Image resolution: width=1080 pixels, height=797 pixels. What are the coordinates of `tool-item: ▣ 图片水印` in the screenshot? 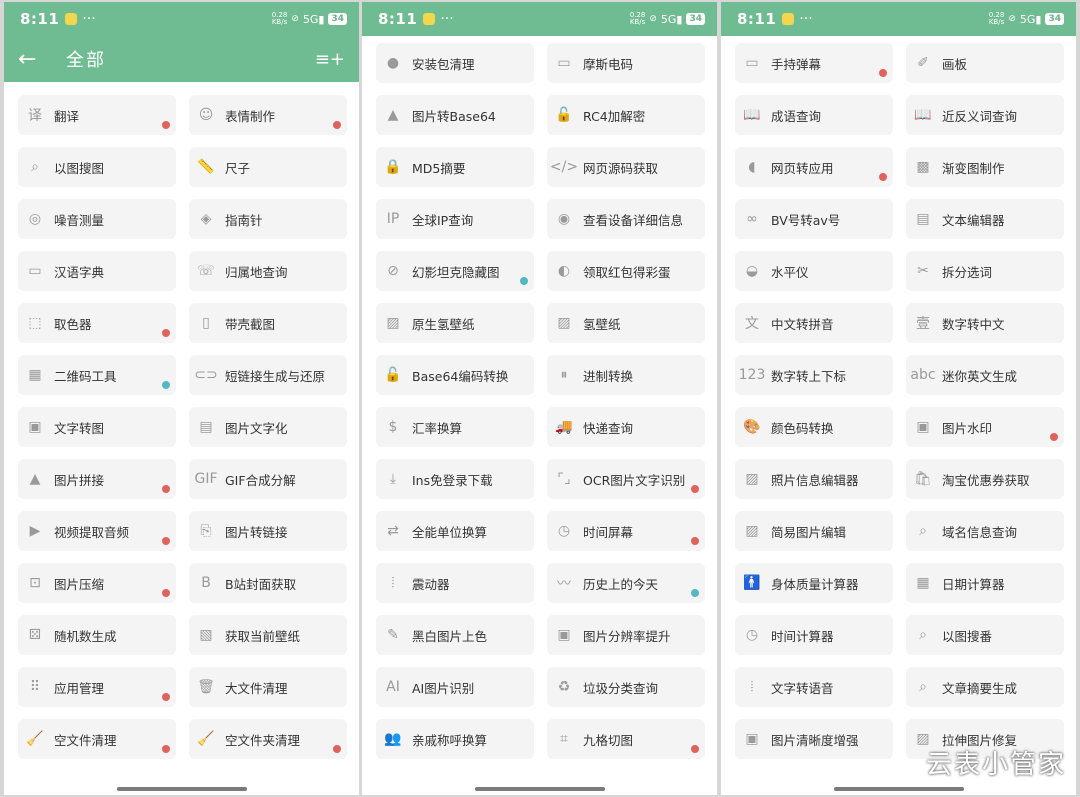 It's located at (985, 427).